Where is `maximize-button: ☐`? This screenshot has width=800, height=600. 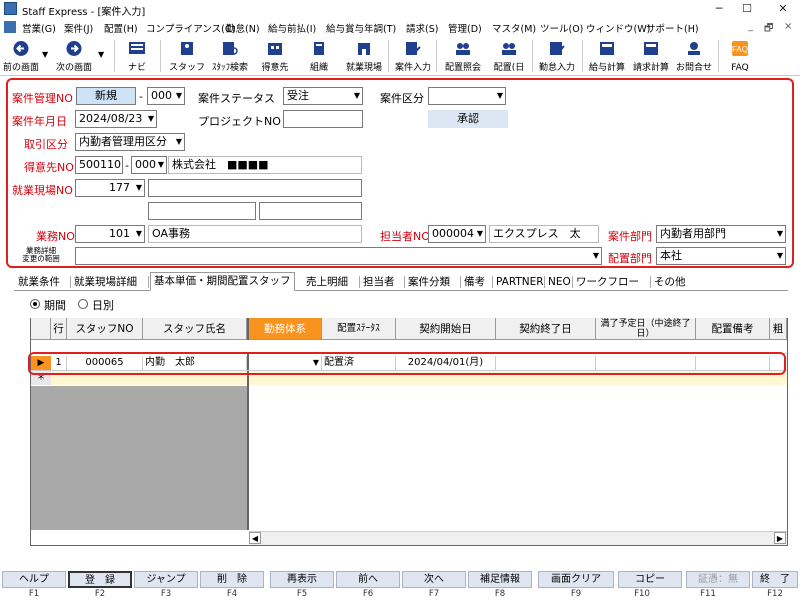 maximize-button: ☐ is located at coordinates (747, 9).